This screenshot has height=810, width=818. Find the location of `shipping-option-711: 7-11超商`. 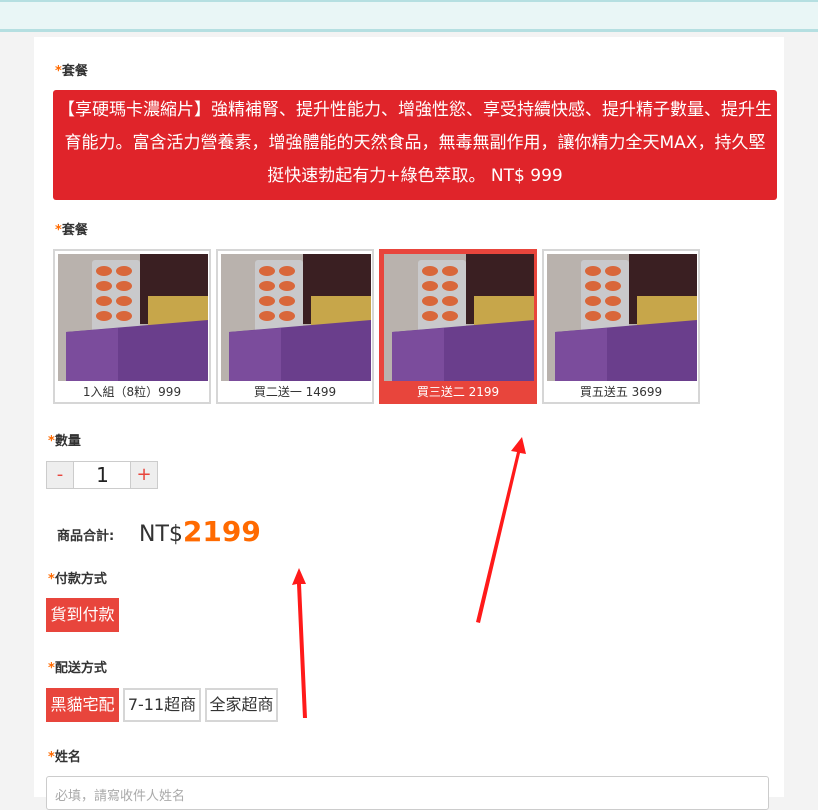

shipping-option-711: 7-11超商 is located at coordinates (162, 705).